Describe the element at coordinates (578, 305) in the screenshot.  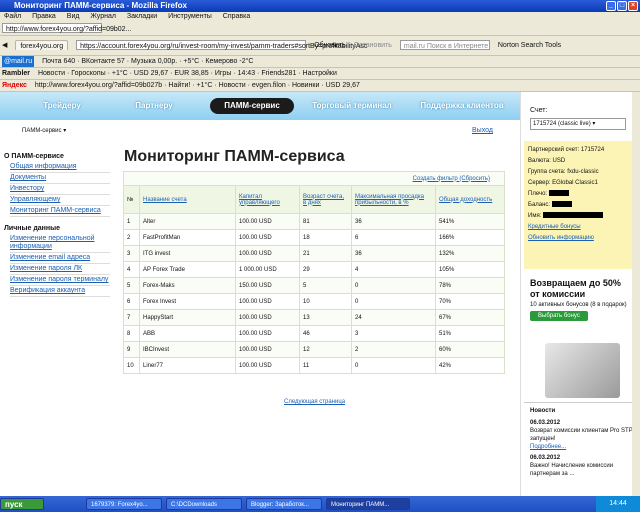
I see `promo-subtitle: 10 активных бонусов (8 в подарок)` at that location.